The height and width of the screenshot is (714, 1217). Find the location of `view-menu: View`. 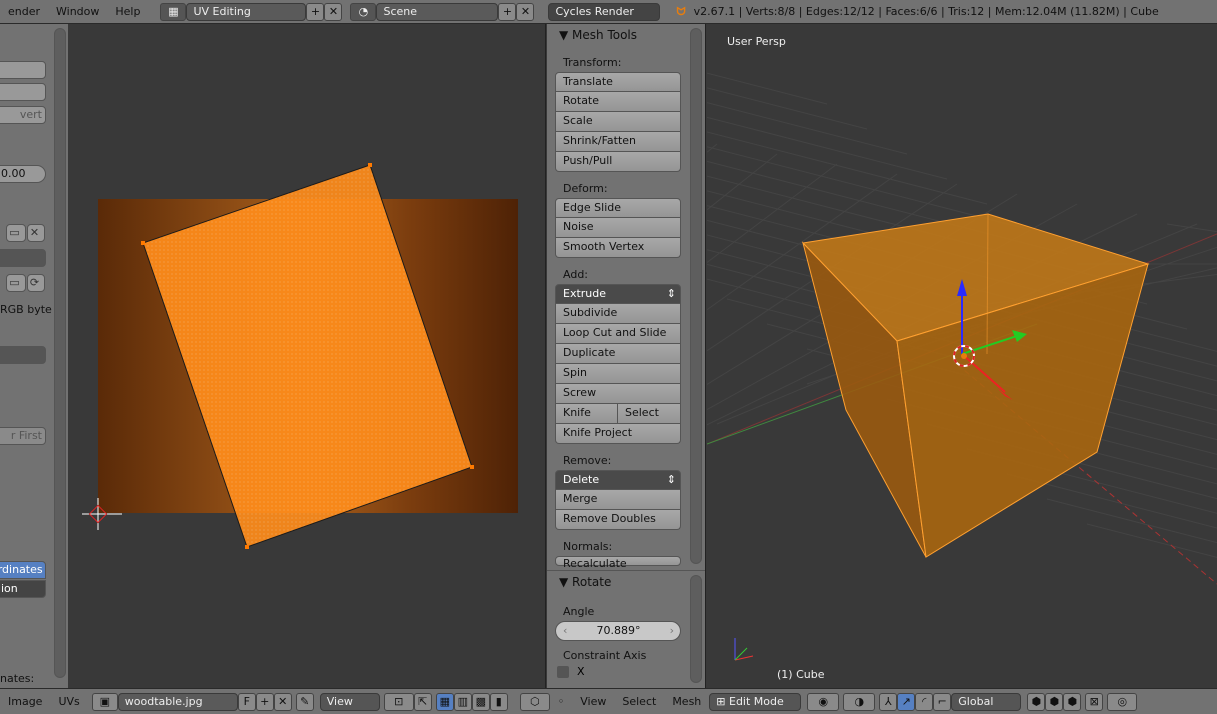

view-menu: View is located at coordinates (593, 701).